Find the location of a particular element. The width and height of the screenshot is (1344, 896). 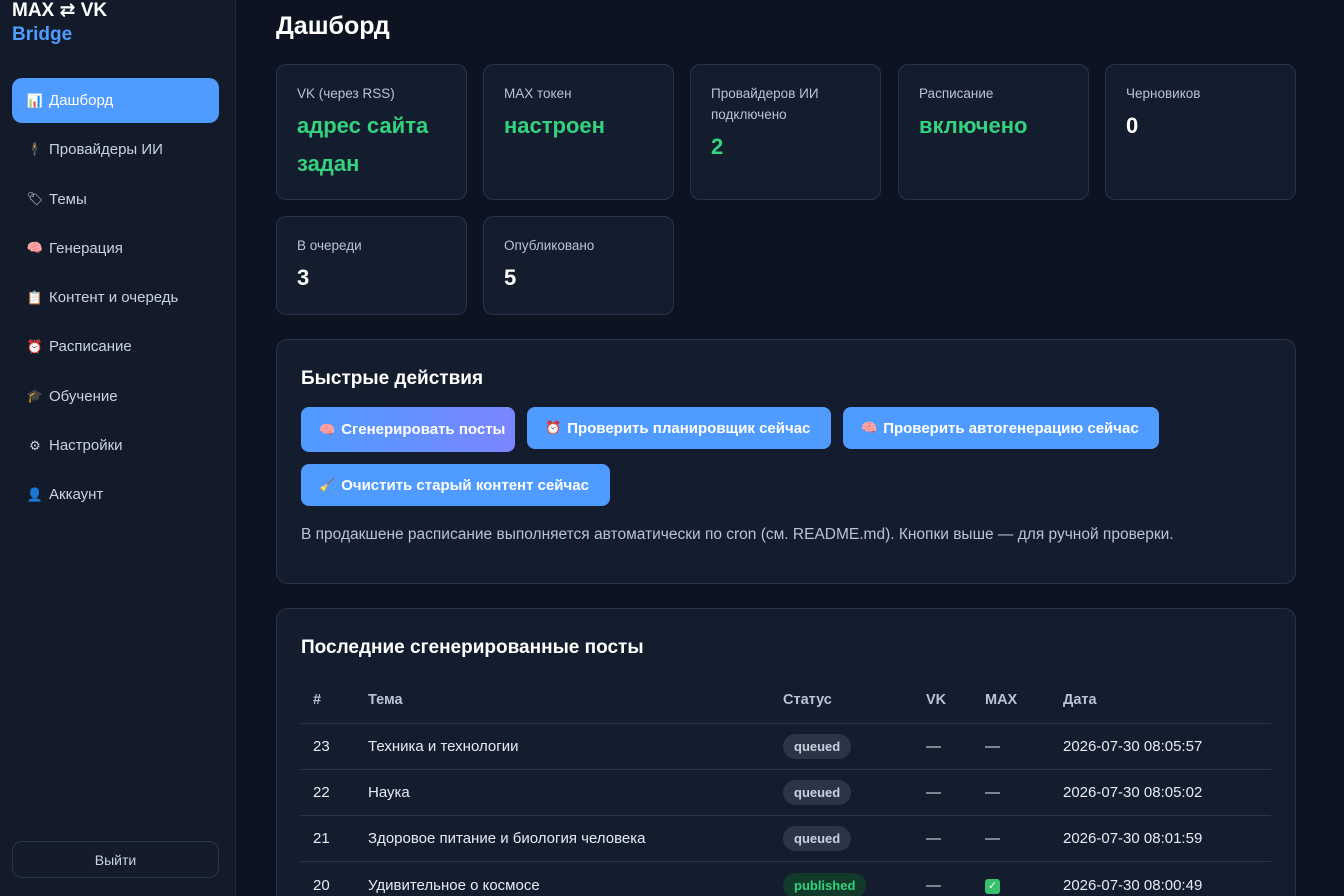

alarm-clock-icon: ⏰ is located at coordinates (35, 346).